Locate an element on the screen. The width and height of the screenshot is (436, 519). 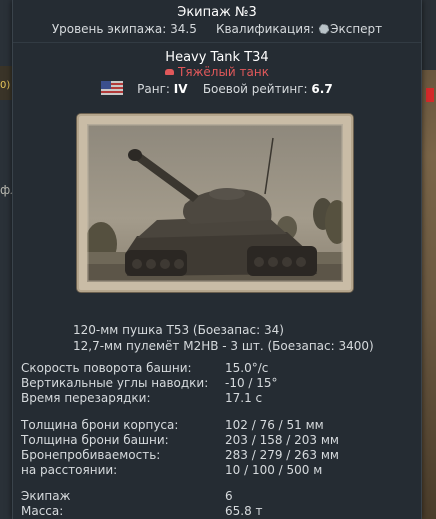
vehicle-class-label: Тяжёлый танк is located at coordinates (223, 72).